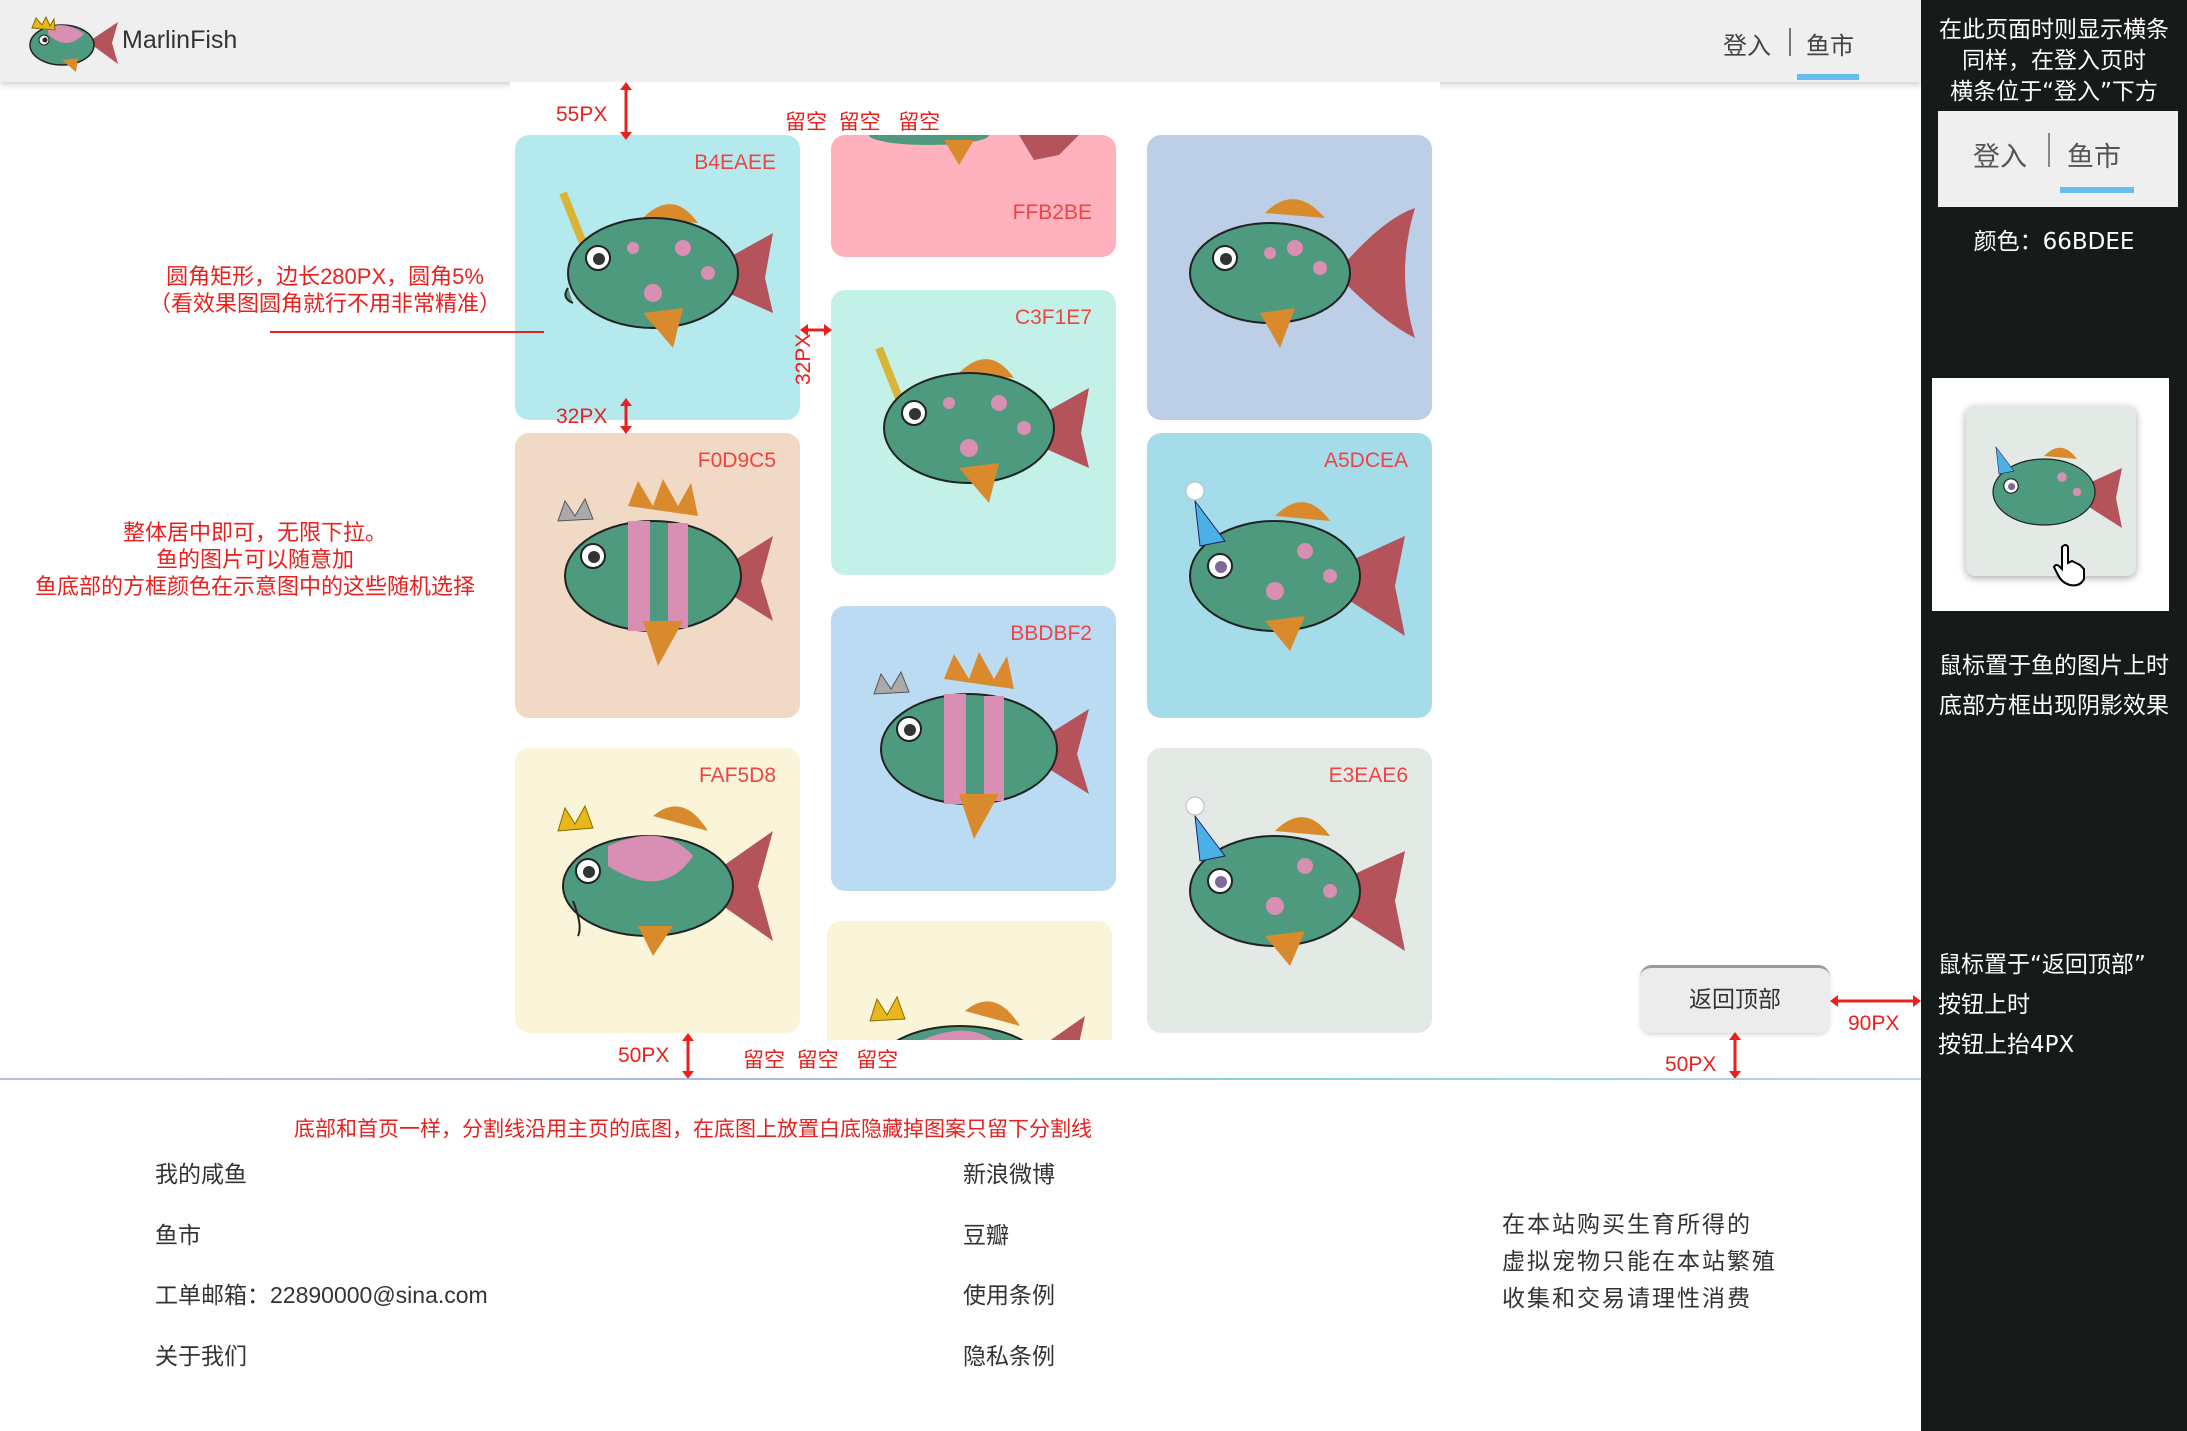  I want to click on fish-card: F0D9C5, so click(657, 575).